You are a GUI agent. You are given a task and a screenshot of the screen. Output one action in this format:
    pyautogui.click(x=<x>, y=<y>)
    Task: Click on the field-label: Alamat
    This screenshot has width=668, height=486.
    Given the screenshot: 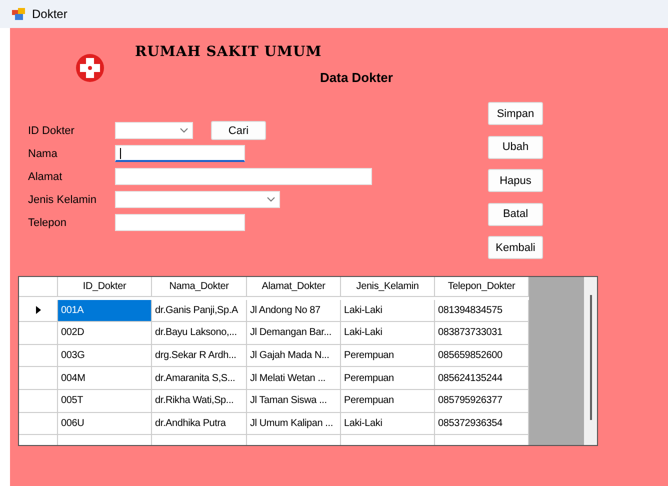 What is the action you would take?
    pyautogui.click(x=46, y=176)
    